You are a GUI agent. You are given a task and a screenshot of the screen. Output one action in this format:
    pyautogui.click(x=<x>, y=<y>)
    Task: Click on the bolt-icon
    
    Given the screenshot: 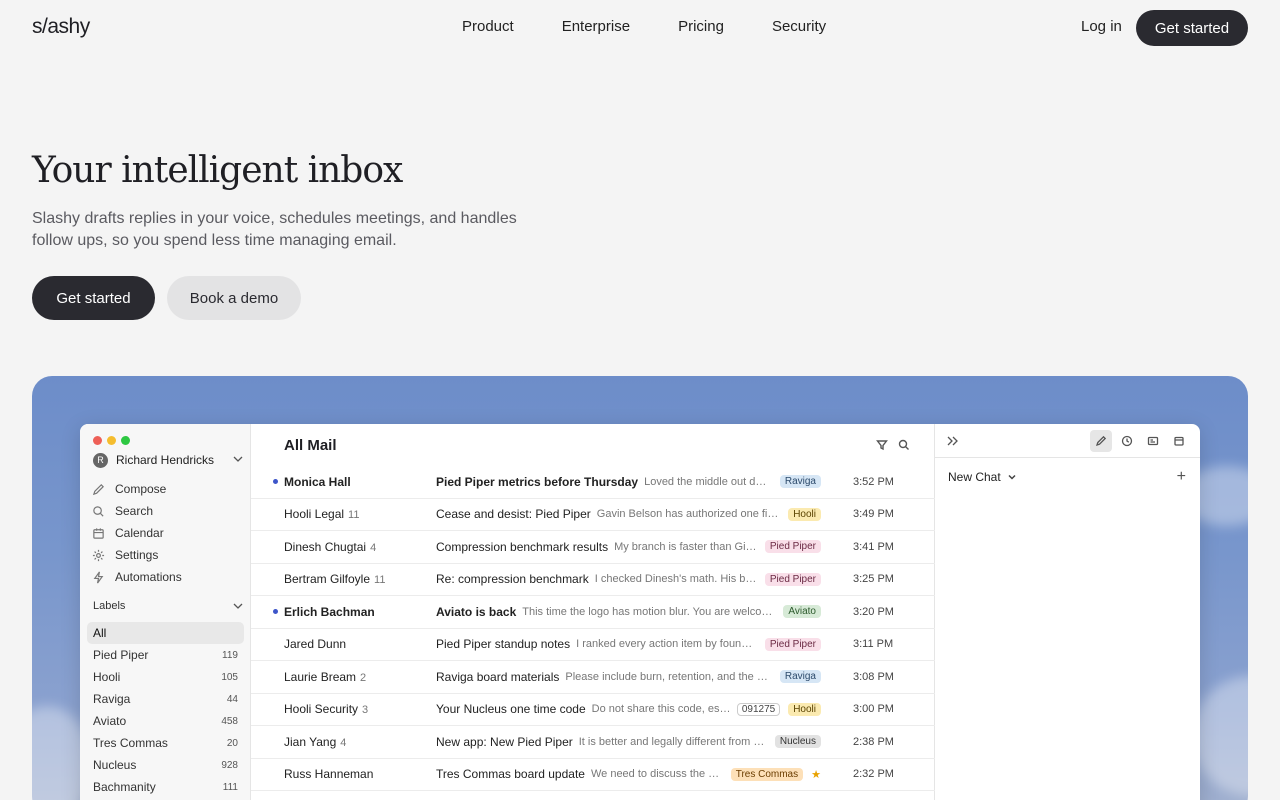 What is the action you would take?
    pyautogui.click(x=98, y=577)
    